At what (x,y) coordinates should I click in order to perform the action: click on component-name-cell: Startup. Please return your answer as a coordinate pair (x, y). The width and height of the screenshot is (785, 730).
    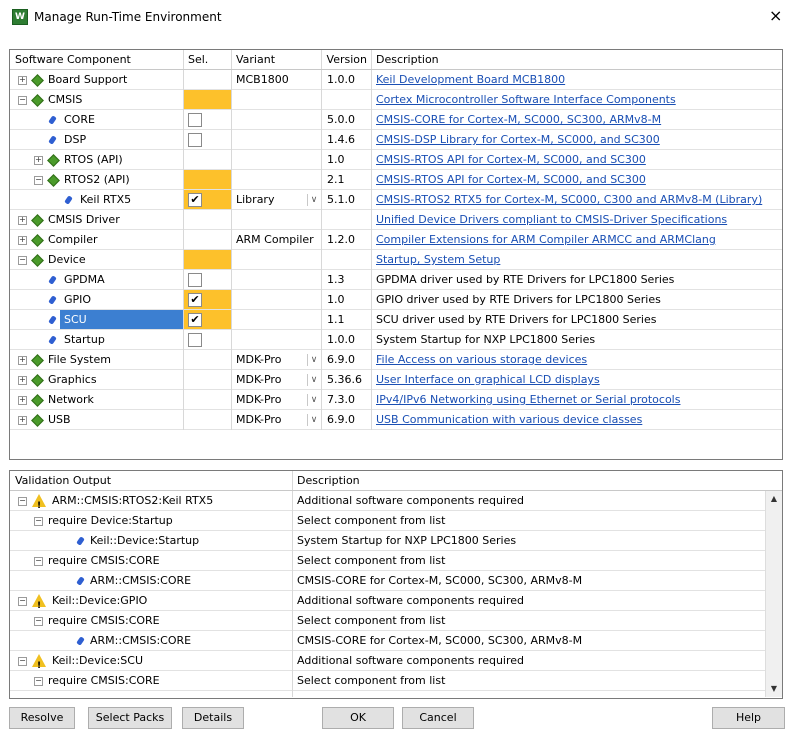
    Looking at the image, I should click on (96, 340).